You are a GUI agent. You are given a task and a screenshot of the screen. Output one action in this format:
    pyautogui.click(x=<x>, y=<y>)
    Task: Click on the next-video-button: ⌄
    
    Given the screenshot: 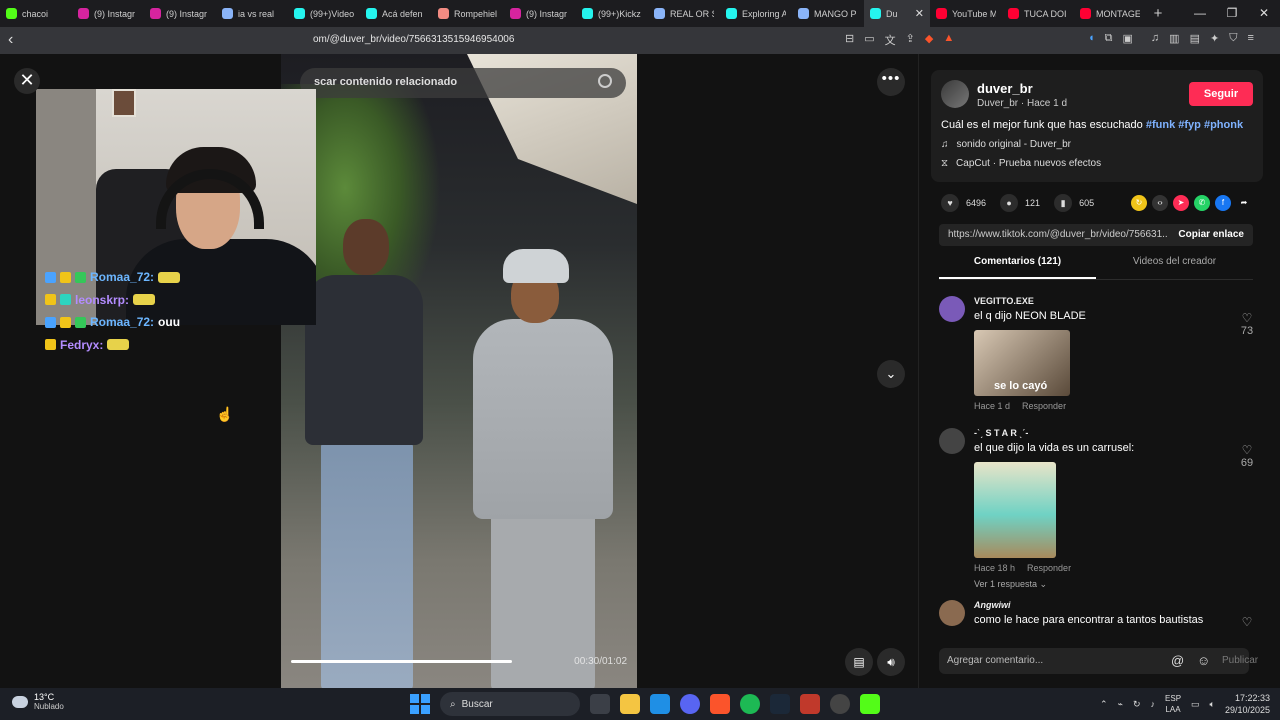 What is the action you would take?
    pyautogui.click(x=891, y=374)
    